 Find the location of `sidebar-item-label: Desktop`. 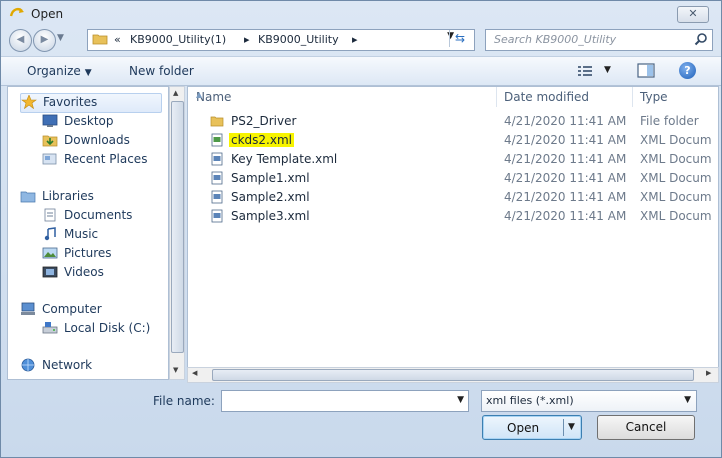

sidebar-item-label: Desktop is located at coordinates (89, 121).